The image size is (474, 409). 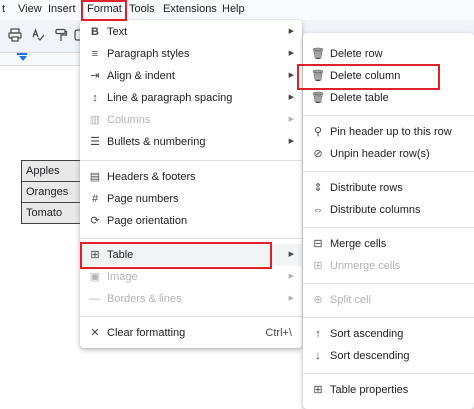 What do you see at coordinates (388, 54) in the screenshot?
I see `table-menu-item-delete-row: 🗑 Delete row` at bounding box center [388, 54].